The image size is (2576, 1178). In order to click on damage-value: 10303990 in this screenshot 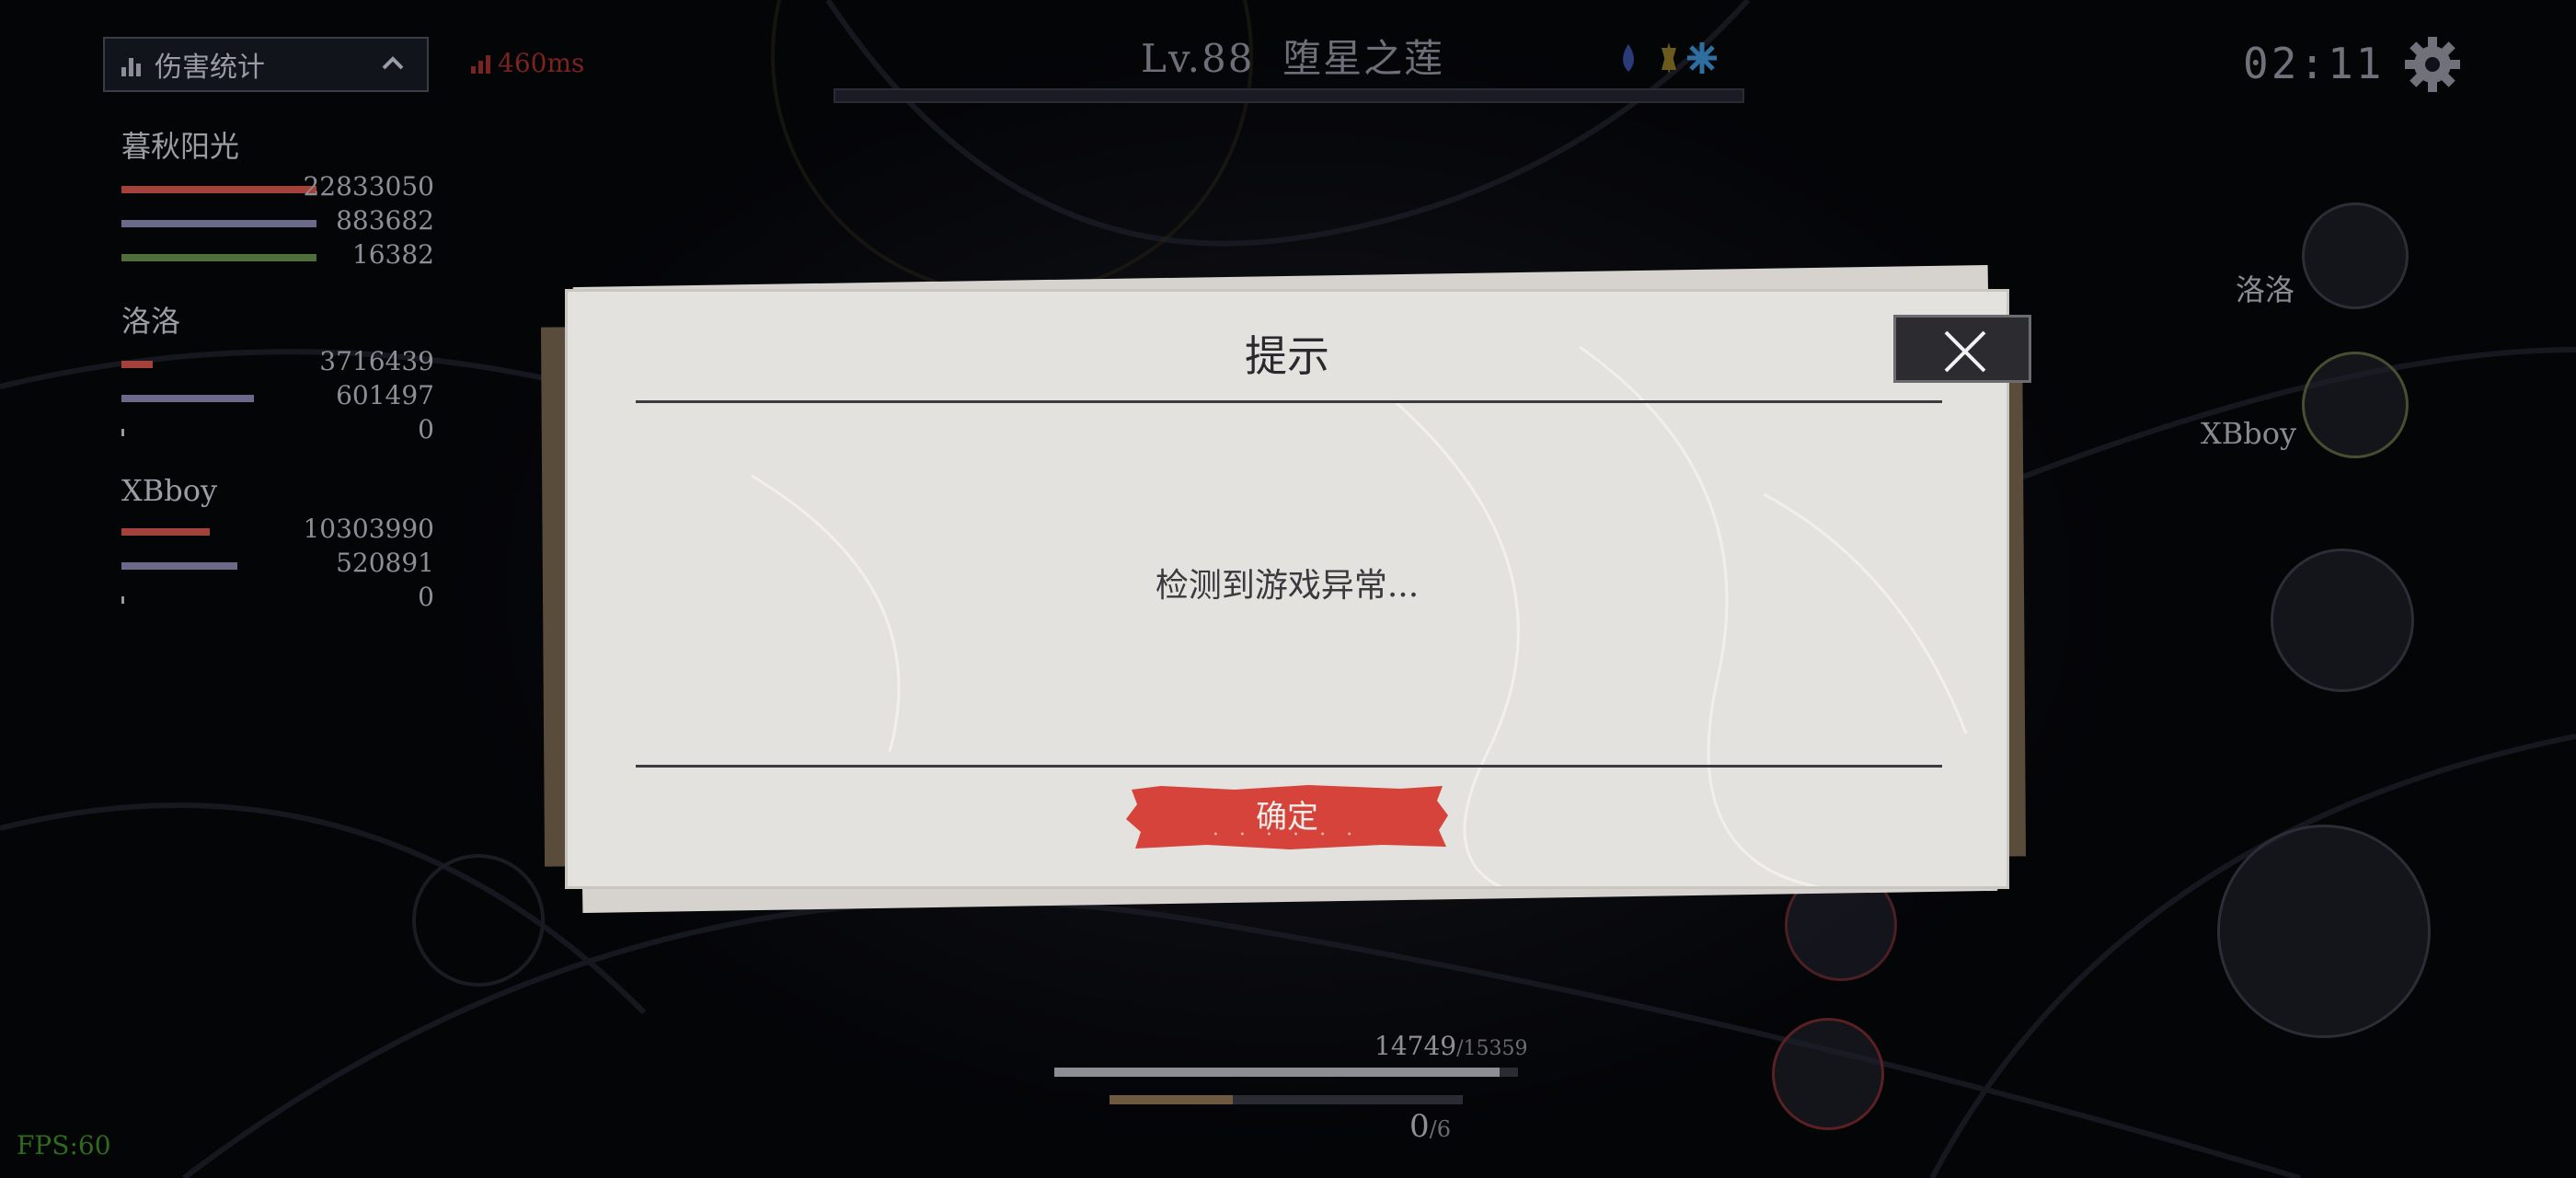, I will do `click(368, 529)`.